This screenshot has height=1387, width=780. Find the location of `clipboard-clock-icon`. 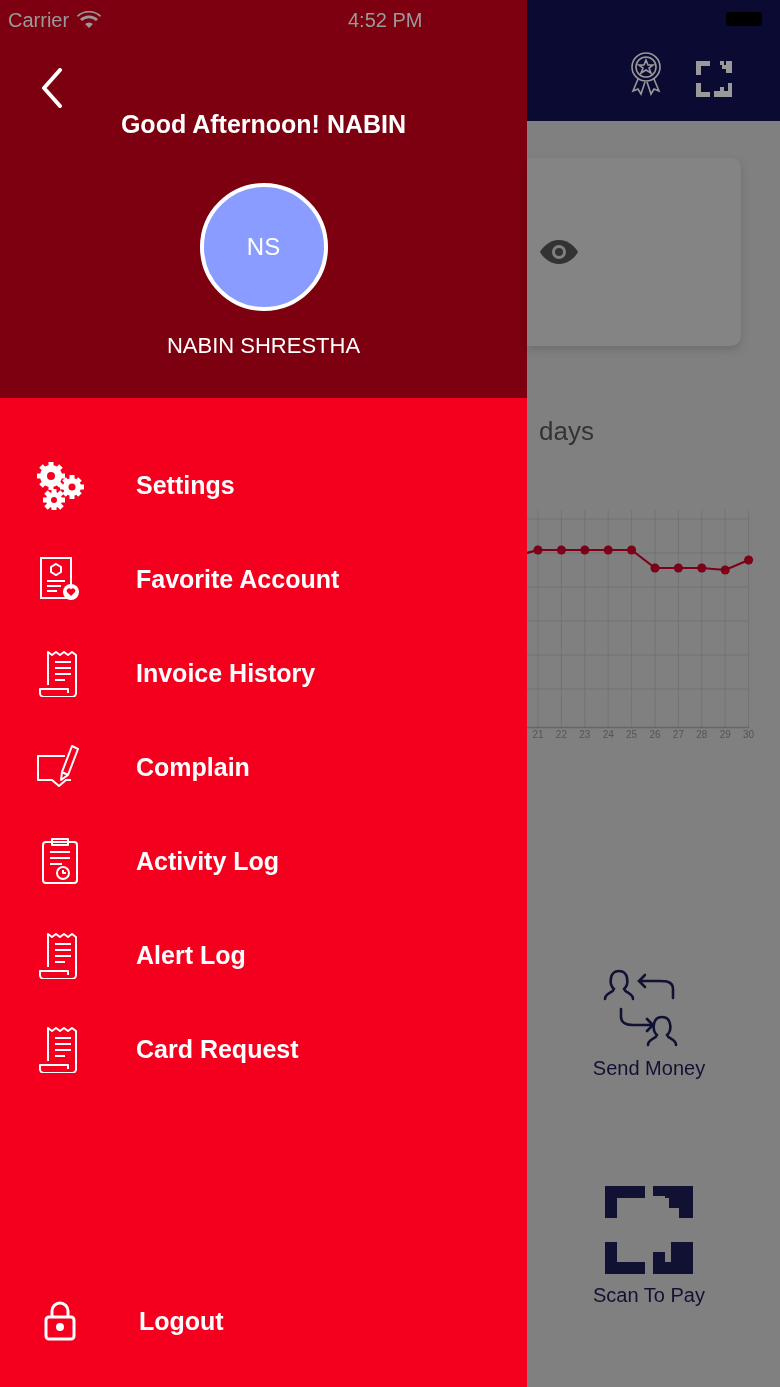

clipboard-clock-icon is located at coordinates (60, 861).